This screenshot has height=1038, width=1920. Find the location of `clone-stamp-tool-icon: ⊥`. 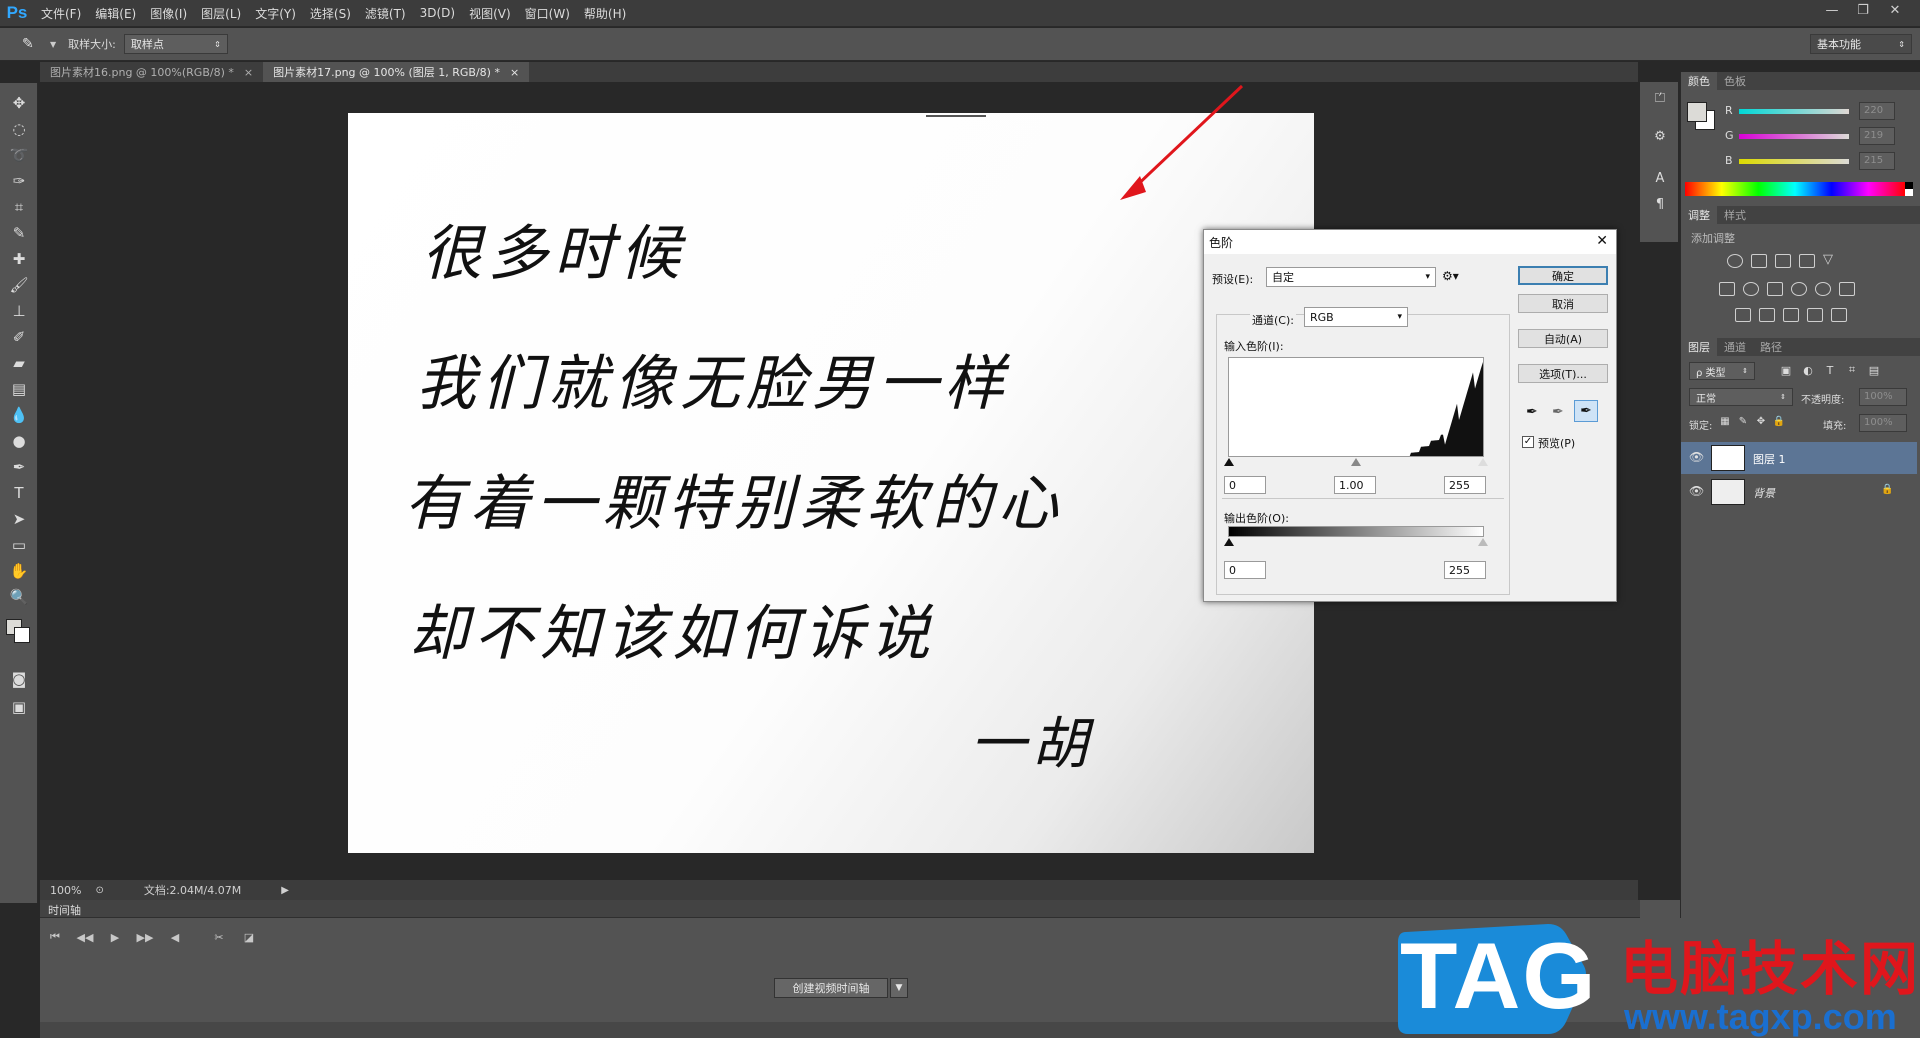

clone-stamp-tool-icon: ⊥ is located at coordinates (19, 311).